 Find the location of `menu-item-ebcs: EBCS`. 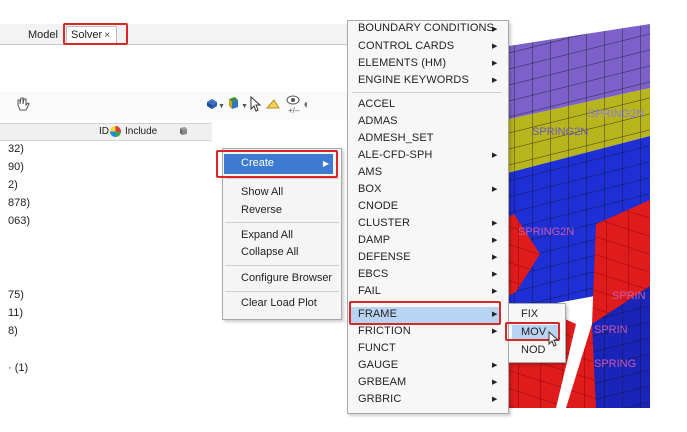

menu-item-ebcs: EBCS is located at coordinates (373, 274).